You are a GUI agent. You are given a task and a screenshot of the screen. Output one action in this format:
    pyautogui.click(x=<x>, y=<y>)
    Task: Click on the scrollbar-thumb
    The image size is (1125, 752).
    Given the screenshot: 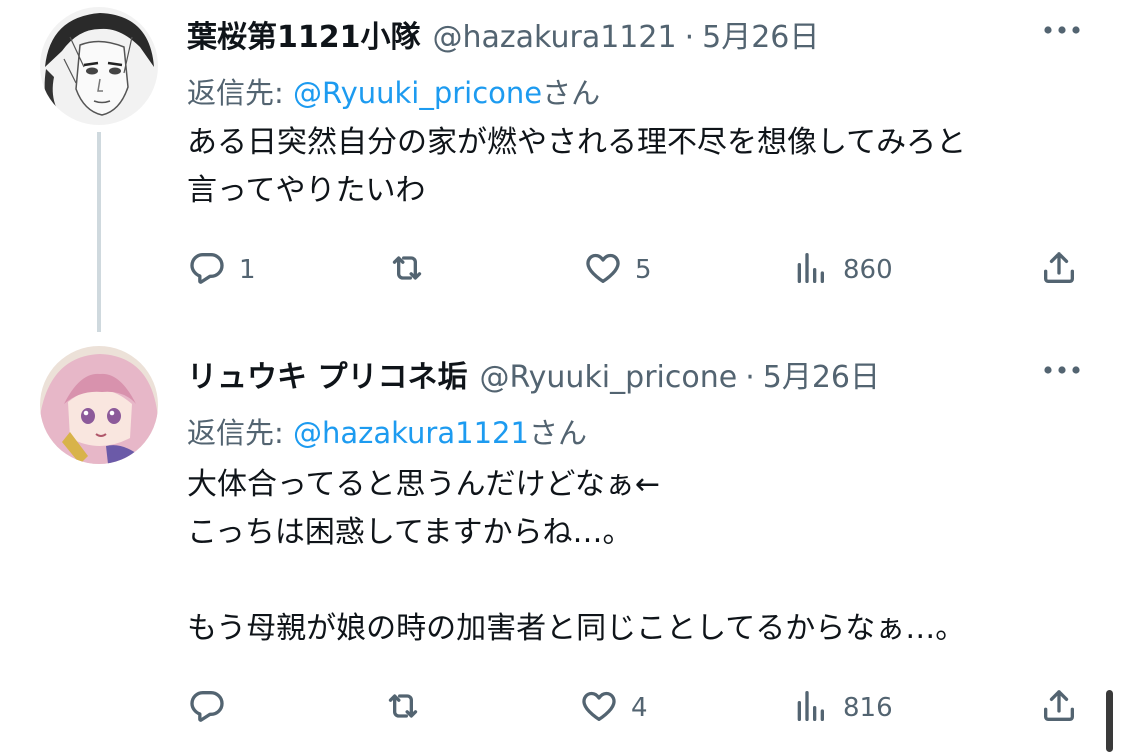 What is the action you would take?
    pyautogui.click(x=1109, y=721)
    